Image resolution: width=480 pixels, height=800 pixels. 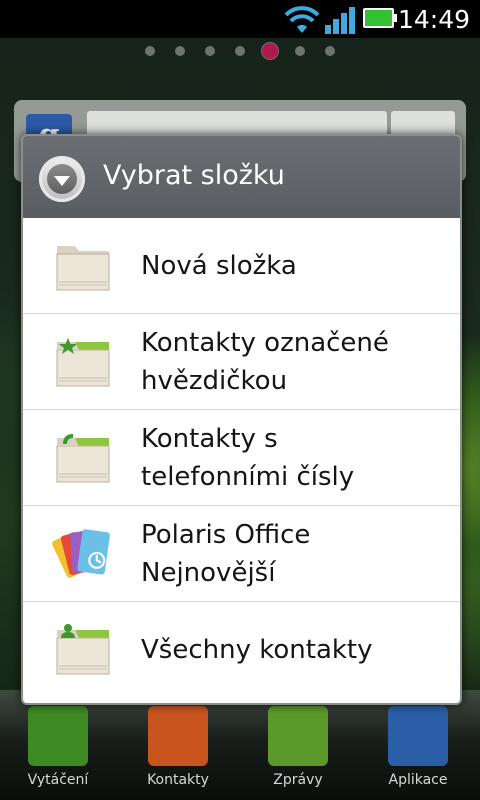 I want to click on dock-label: Zprávy, so click(x=298, y=780).